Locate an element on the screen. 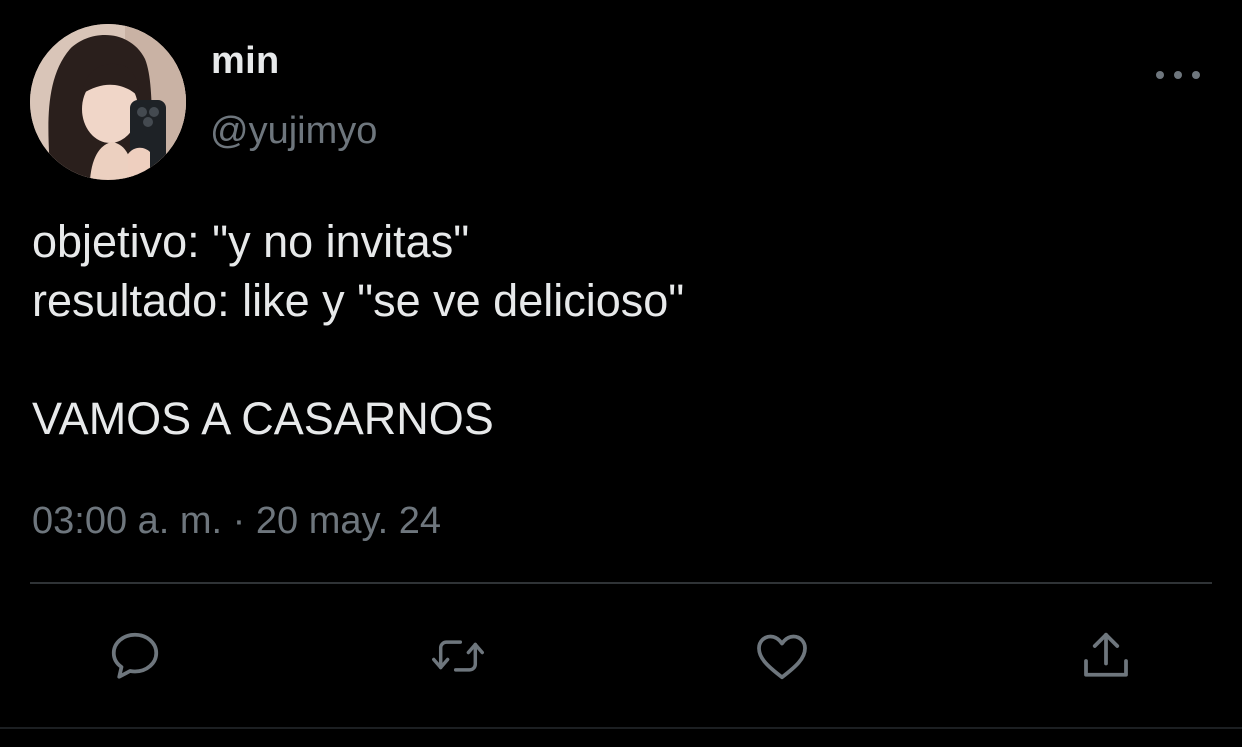  divider is located at coordinates (621, 583).